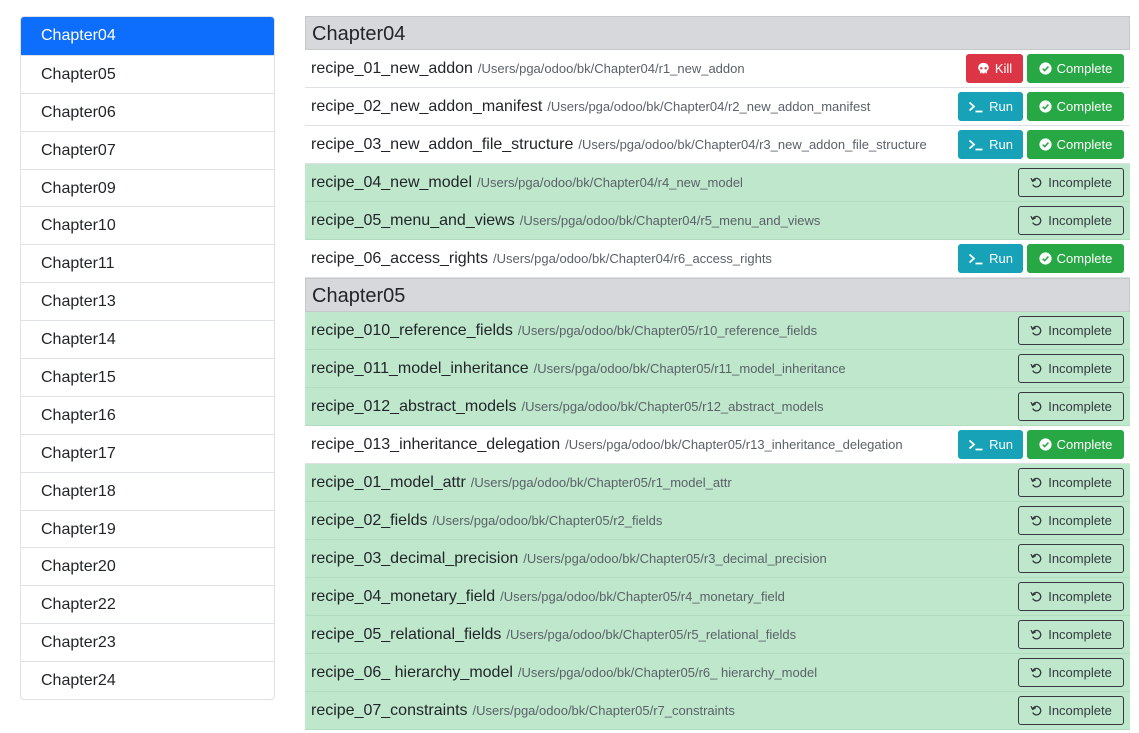  I want to click on sidebar-item-chapter13: Chapter13, so click(147, 301).